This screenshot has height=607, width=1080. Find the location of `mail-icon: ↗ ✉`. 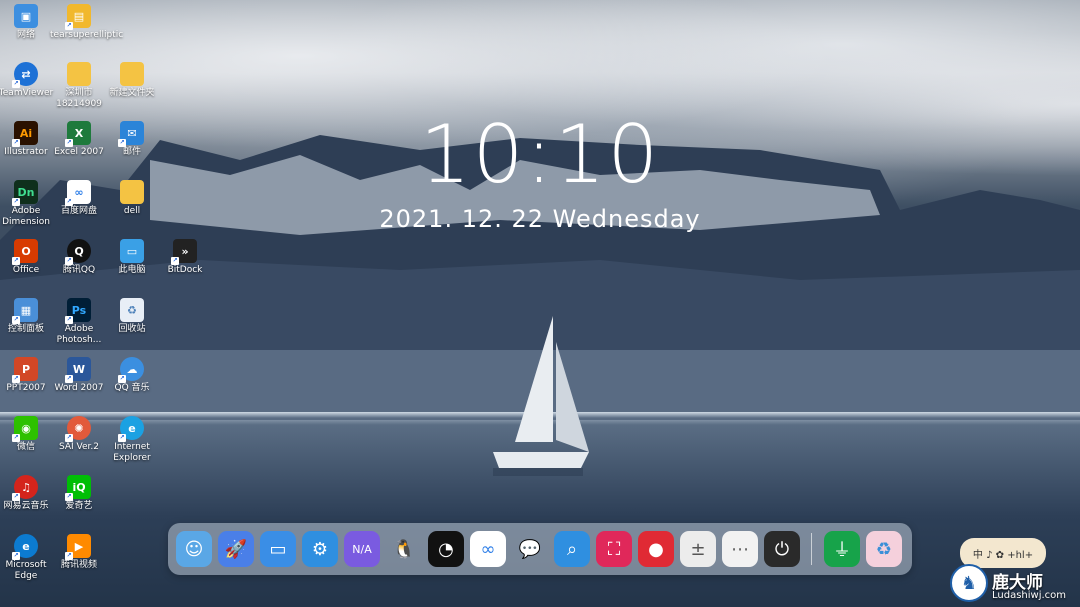

mail-icon: ↗ ✉ is located at coordinates (131, 134).